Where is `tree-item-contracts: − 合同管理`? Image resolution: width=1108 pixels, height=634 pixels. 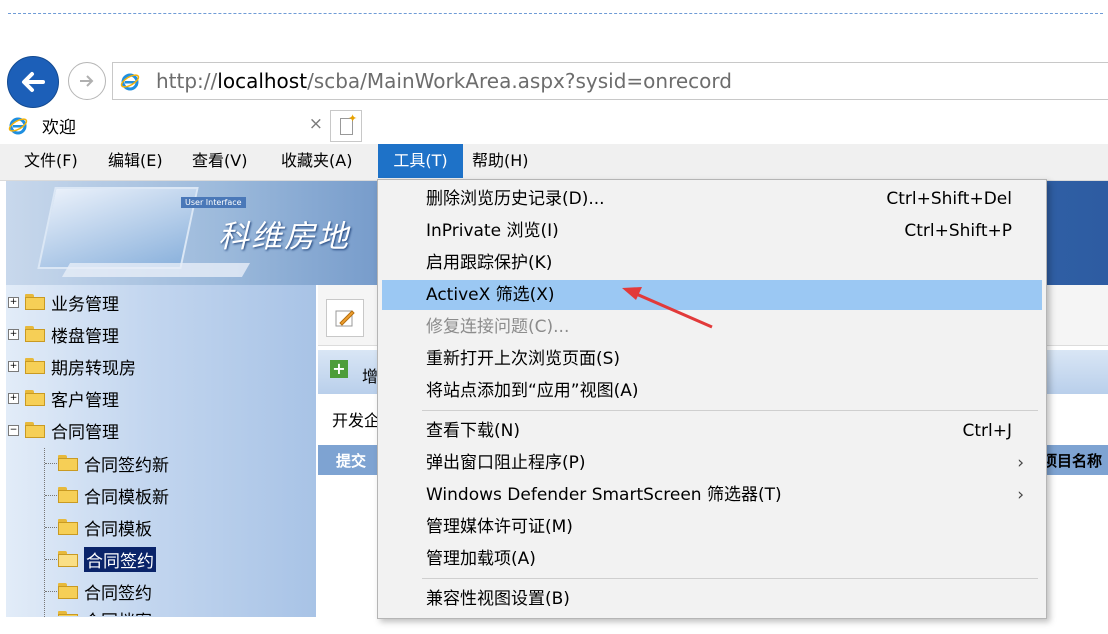 tree-item-contracts: − 合同管理 is located at coordinates (63, 430).